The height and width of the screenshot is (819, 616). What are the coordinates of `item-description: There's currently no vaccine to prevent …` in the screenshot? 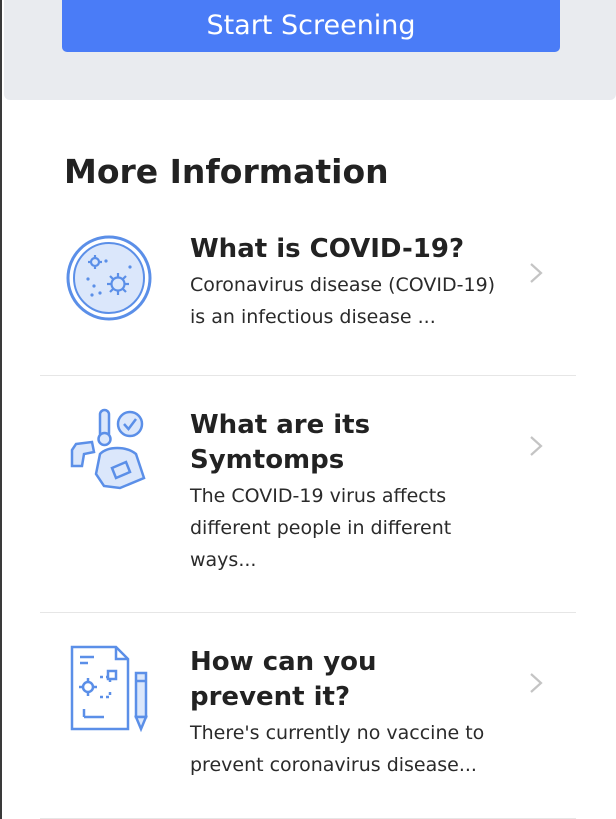 It's located at (337, 749).